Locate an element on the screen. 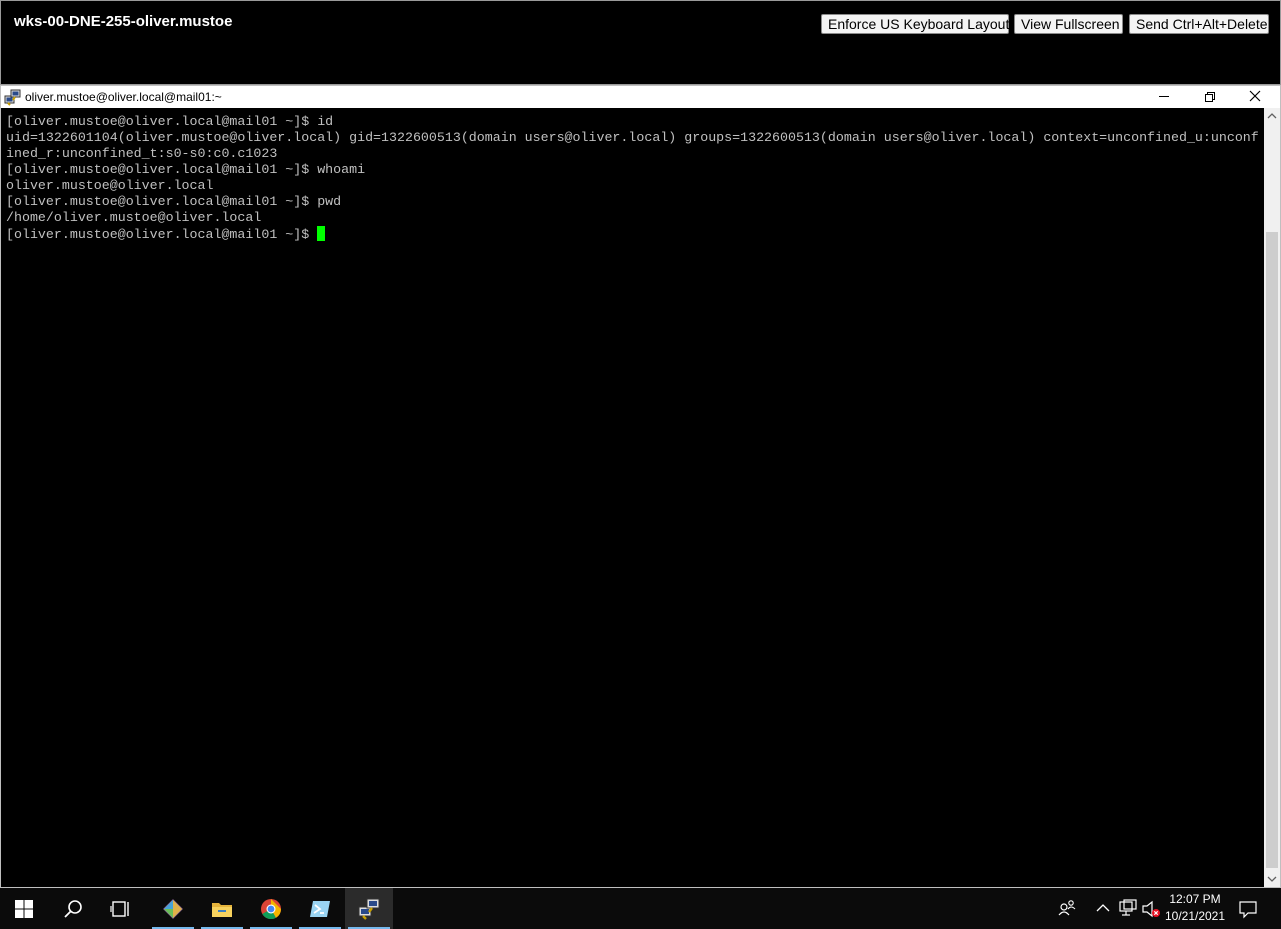  vertical-scrollbar is located at coordinates (1272, 497).